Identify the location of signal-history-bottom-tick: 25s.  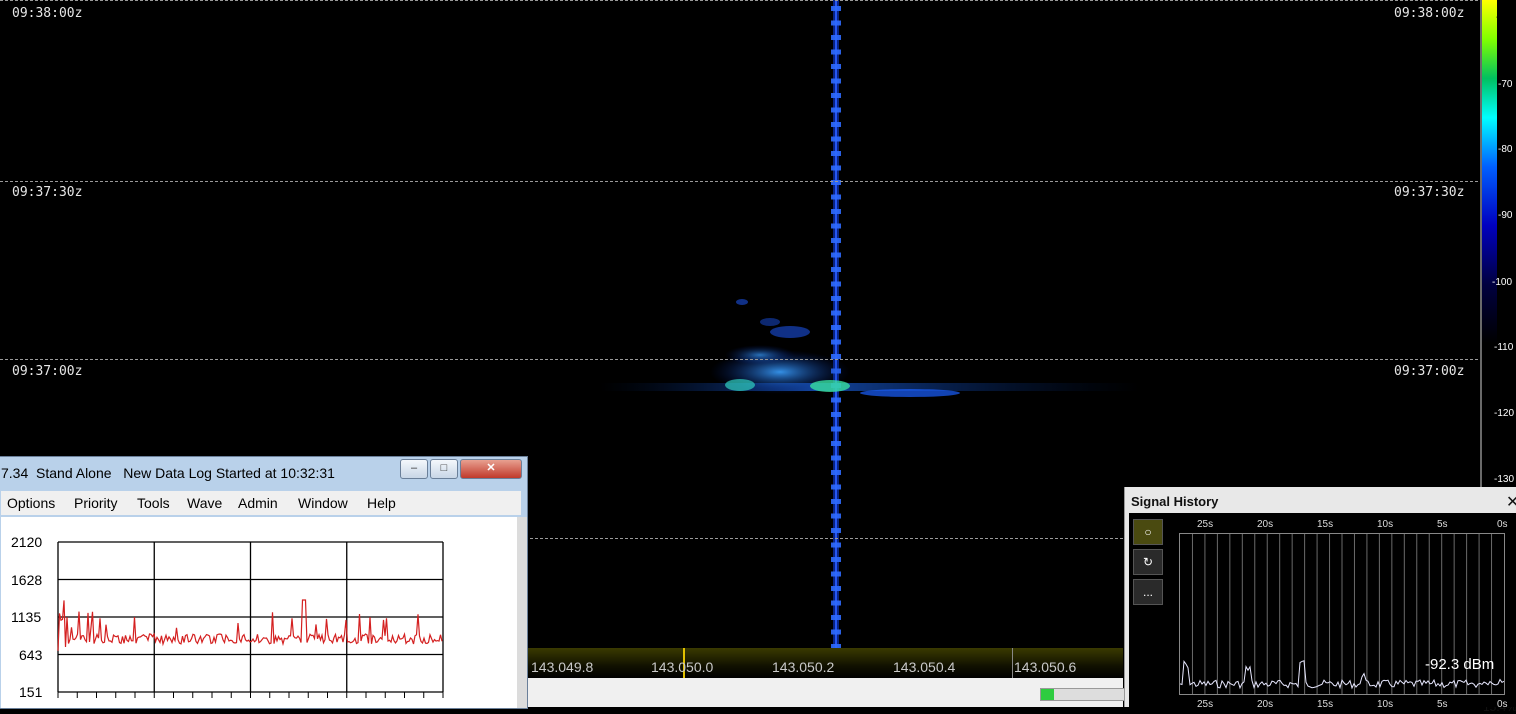
(1205, 704).